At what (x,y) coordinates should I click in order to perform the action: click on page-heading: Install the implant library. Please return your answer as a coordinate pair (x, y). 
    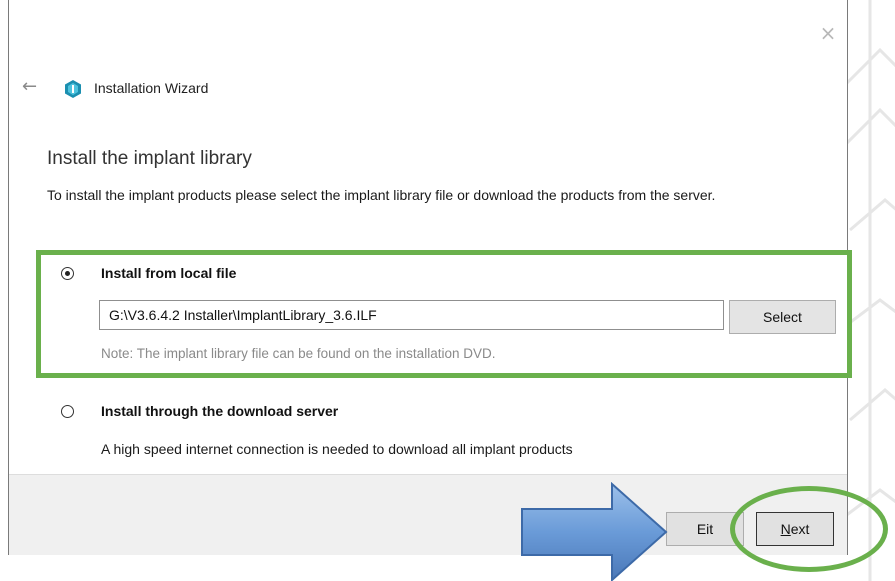
    Looking at the image, I should click on (149, 158).